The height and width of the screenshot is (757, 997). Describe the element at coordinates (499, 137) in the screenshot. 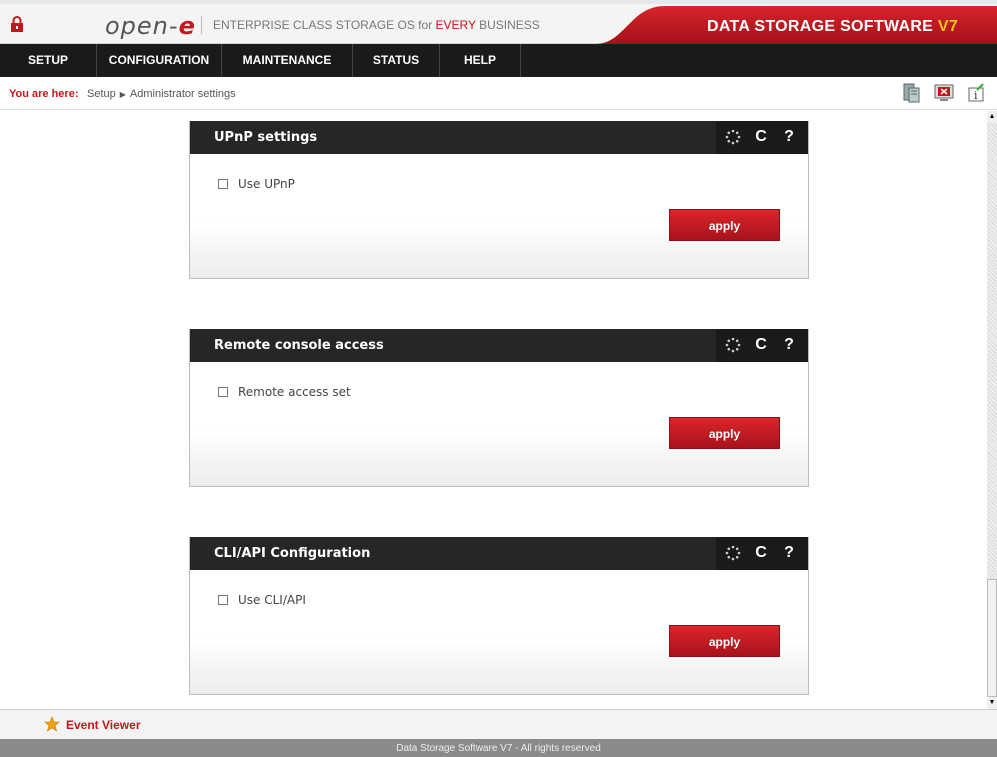

I see `panel-header: UPnP settings C ?` at that location.